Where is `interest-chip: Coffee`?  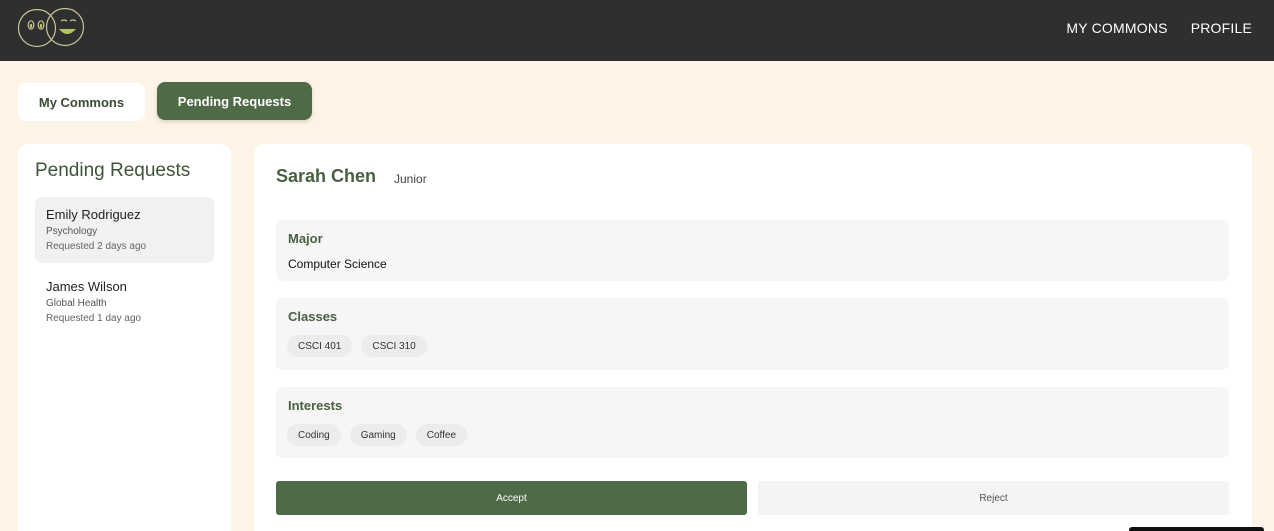
interest-chip: Coffee is located at coordinates (441, 435).